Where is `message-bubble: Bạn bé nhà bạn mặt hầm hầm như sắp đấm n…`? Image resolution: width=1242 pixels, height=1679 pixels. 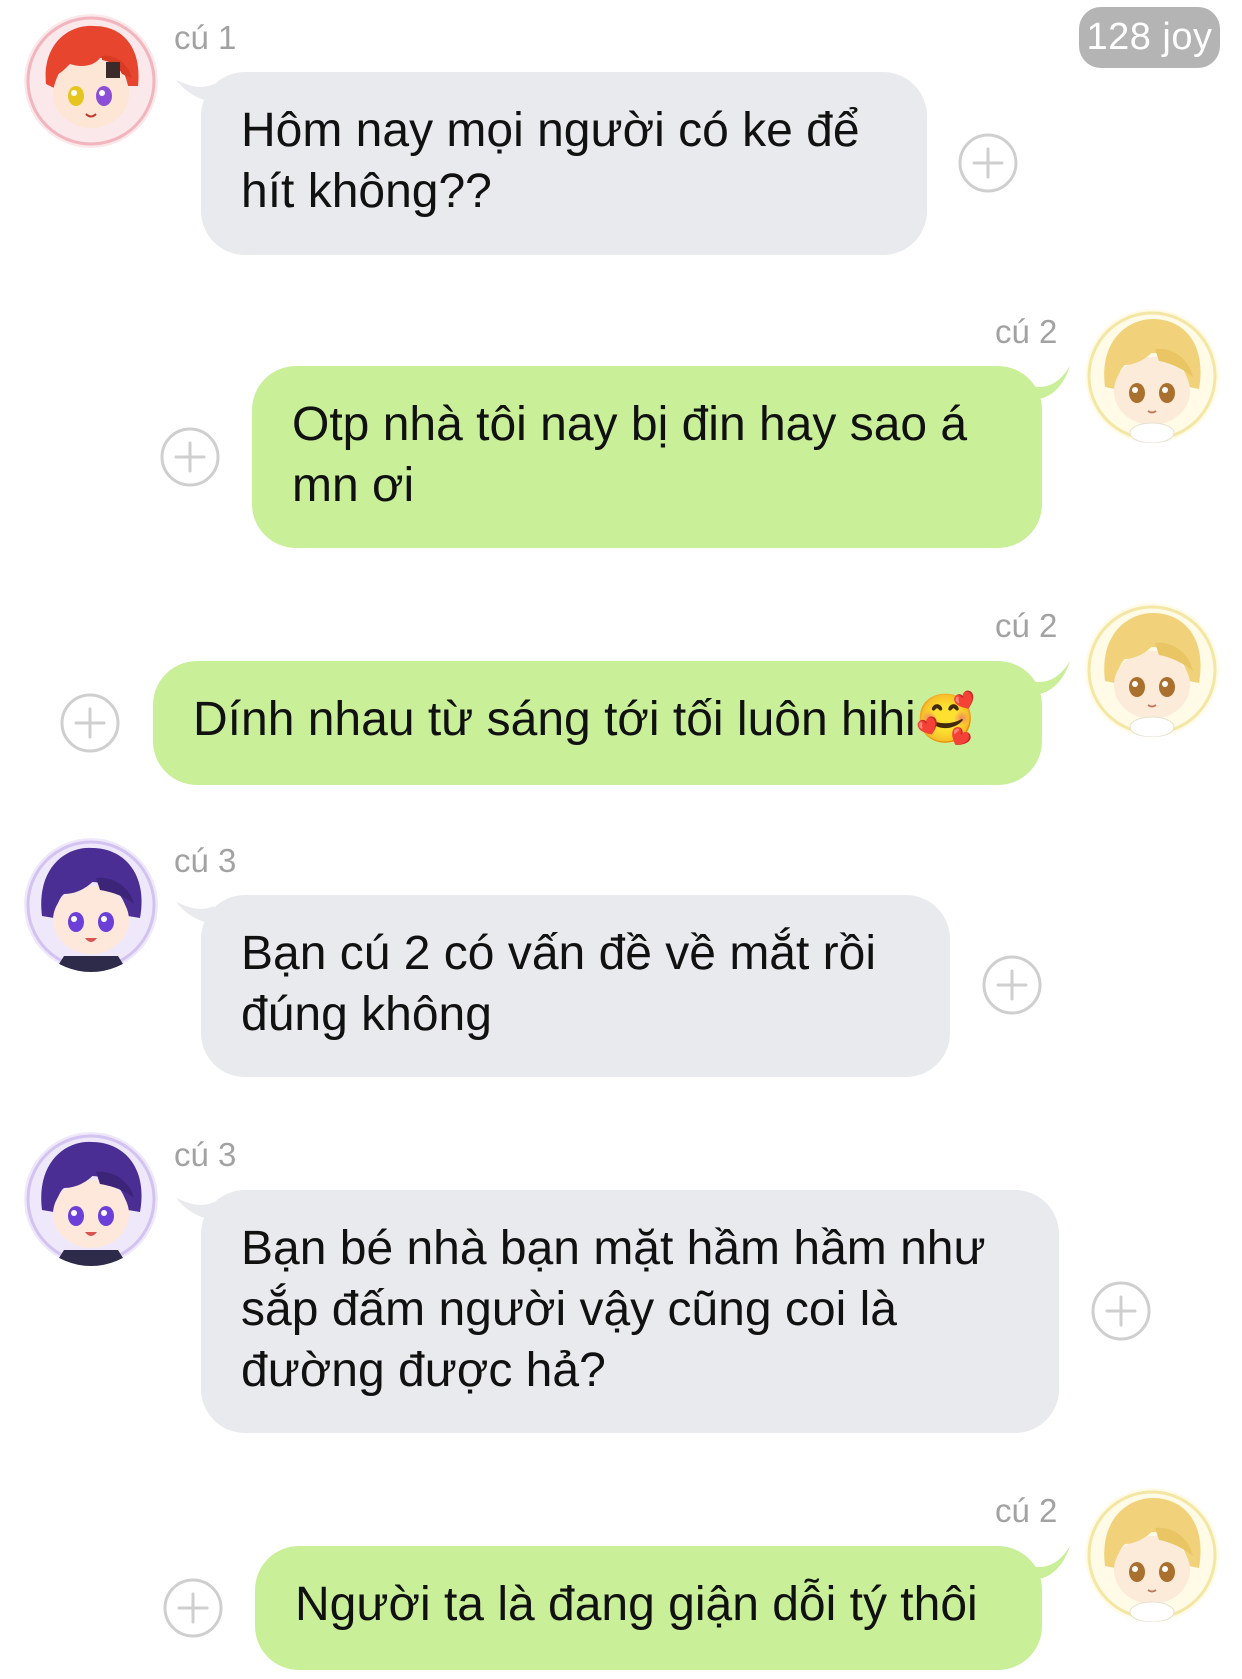
message-bubble: Bạn bé nhà bạn mặt hầm hầm như sắp đấm n… is located at coordinates (630, 1311).